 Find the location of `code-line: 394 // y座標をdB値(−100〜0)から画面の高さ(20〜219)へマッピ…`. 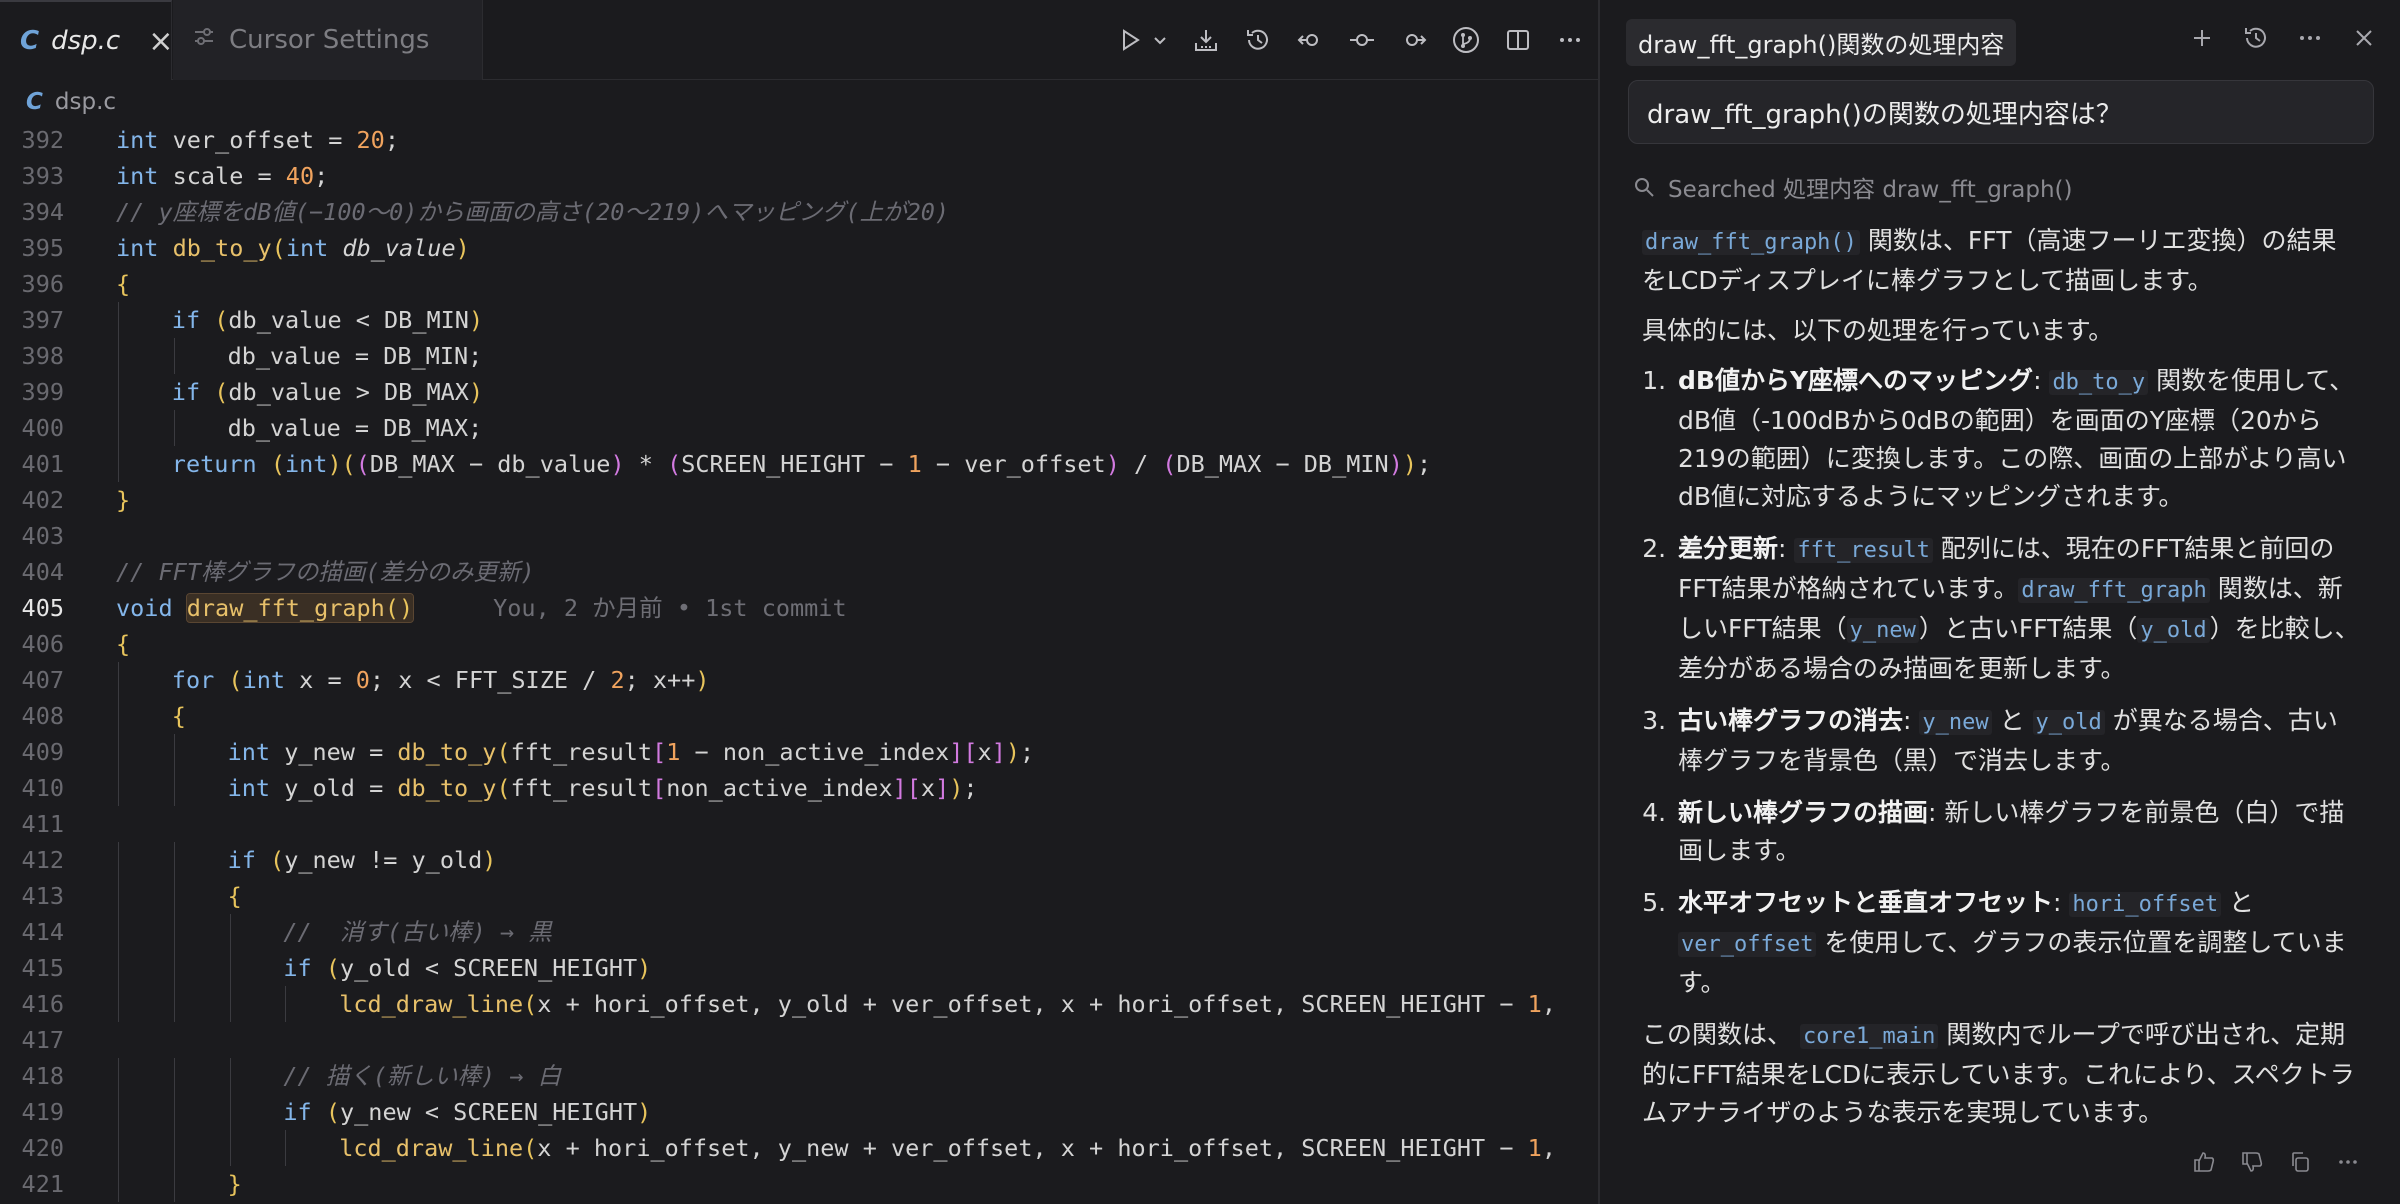

code-line: 394 // y座標をdB値(−100〜0)から画面の高さ(20〜219)へマッピ… is located at coordinates (799, 212).